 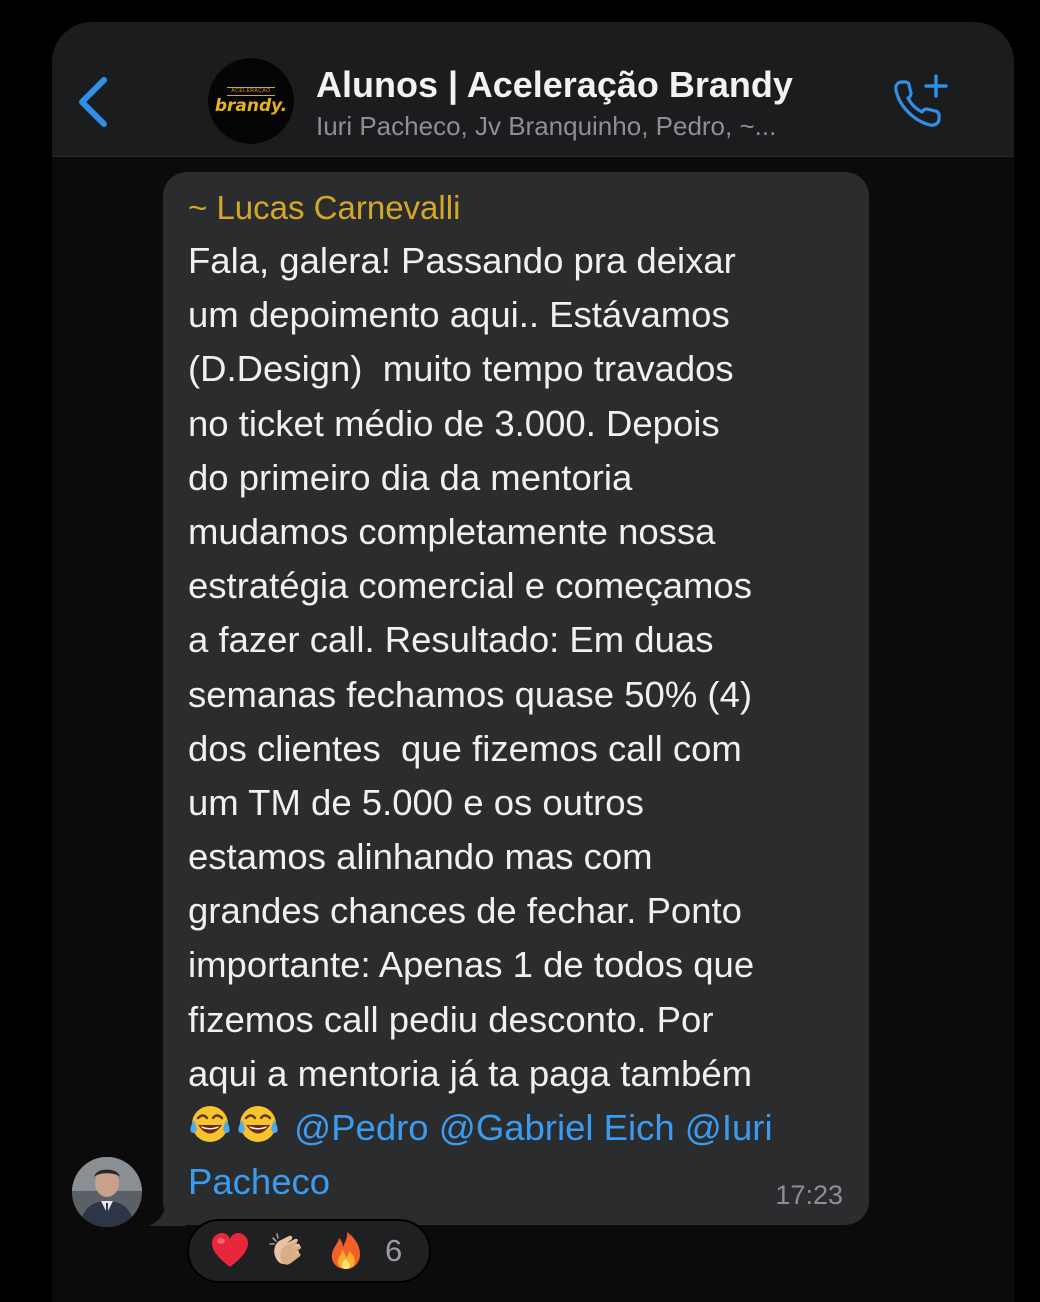 What do you see at coordinates (410, 477) in the screenshot?
I see `message-line: do primeiro dia da mentoria` at bounding box center [410, 477].